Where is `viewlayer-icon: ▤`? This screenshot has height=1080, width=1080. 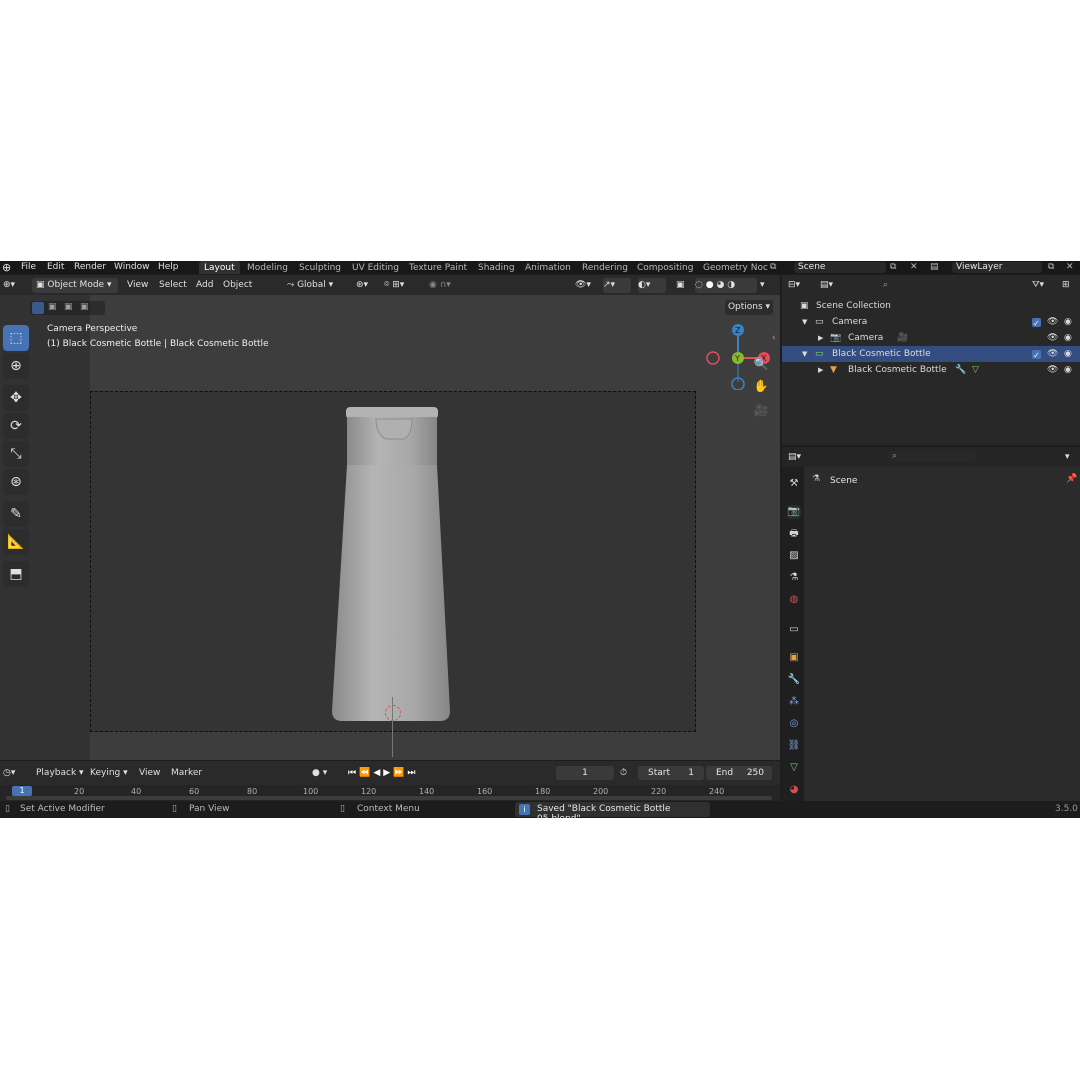 viewlayer-icon: ▤ is located at coordinates (934, 267).